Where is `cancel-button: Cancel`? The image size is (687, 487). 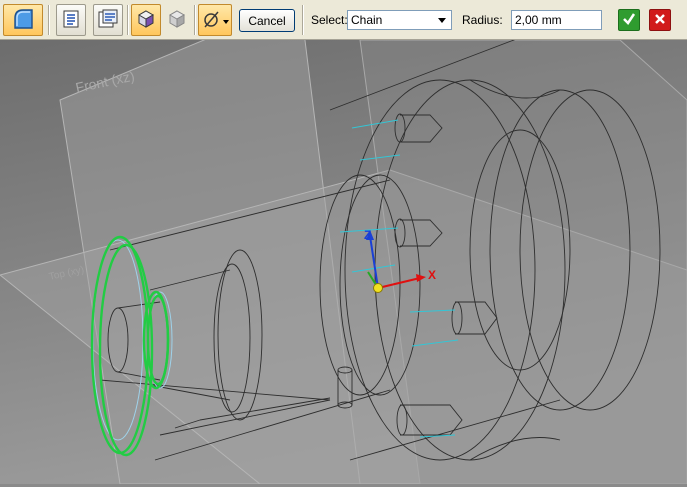 cancel-button: Cancel is located at coordinates (267, 20).